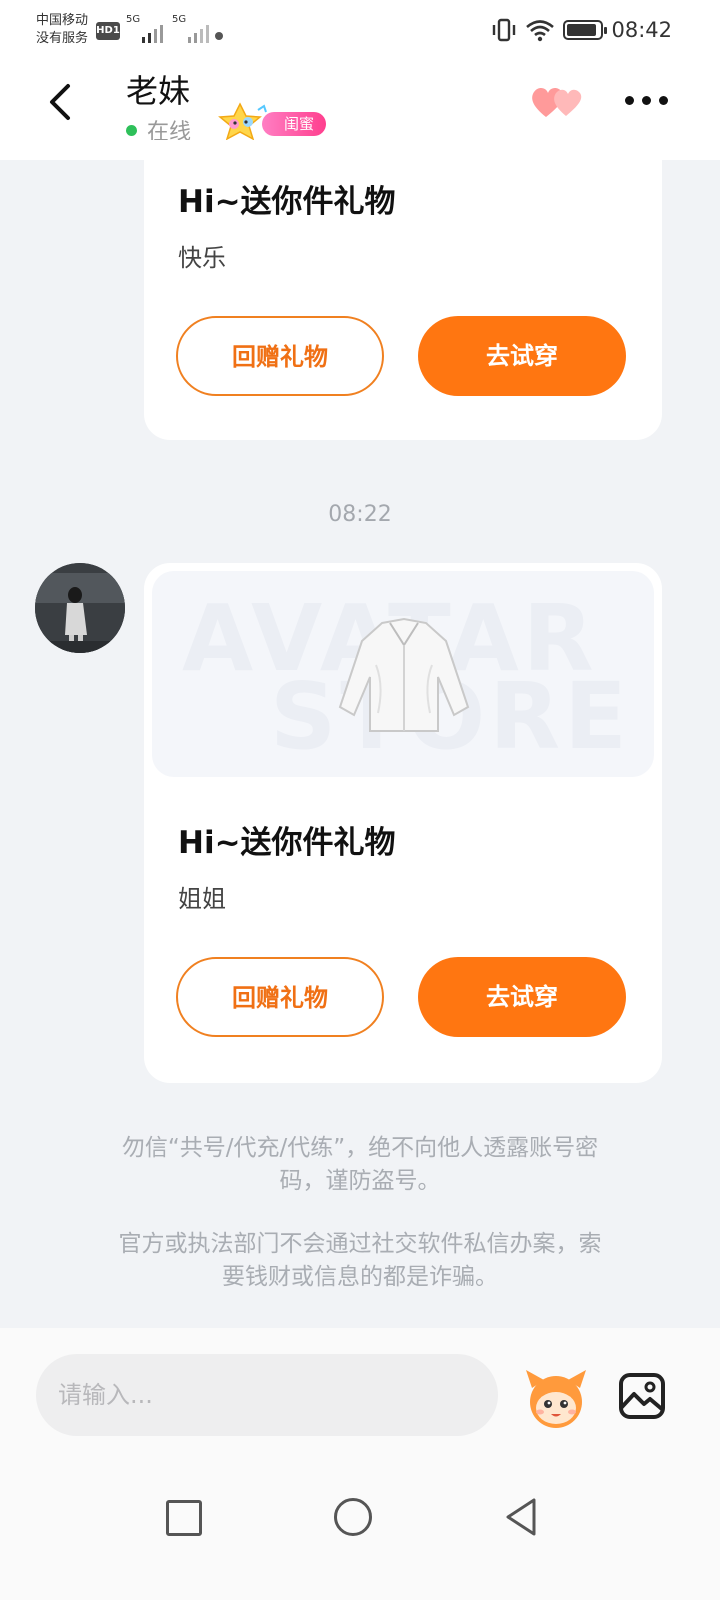 The width and height of the screenshot is (720, 1600). What do you see at coordinates (360, 1165) in the screenshot?
I see `account-safety-notice: 勿信“共号/代充/代练”，绝不向他人透露账号密 码，谨防盗号。` at bounding box center [360, 1165].